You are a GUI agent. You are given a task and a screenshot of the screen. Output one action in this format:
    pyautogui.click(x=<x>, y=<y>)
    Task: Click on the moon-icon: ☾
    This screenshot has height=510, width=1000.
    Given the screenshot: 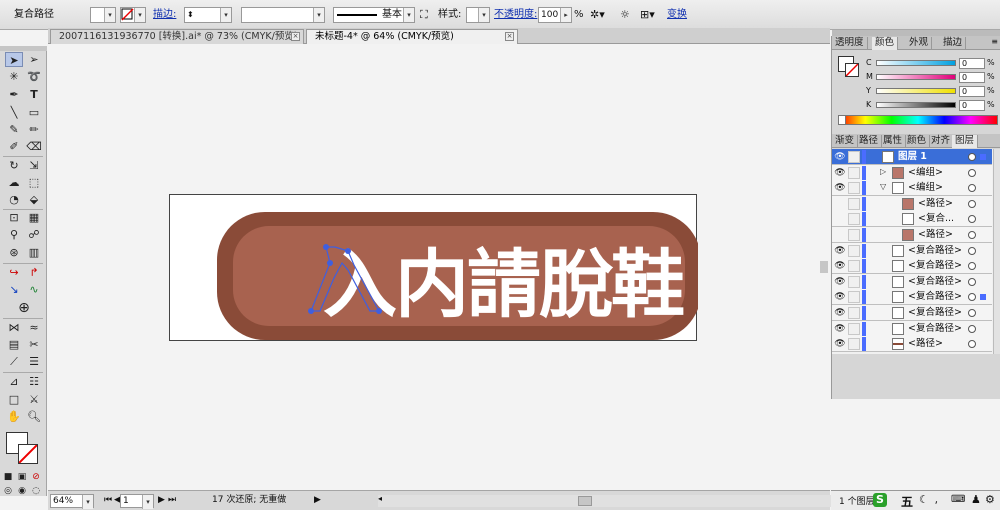 What is the action you would take?
    pyautogui.click(x=924, y=499)
    